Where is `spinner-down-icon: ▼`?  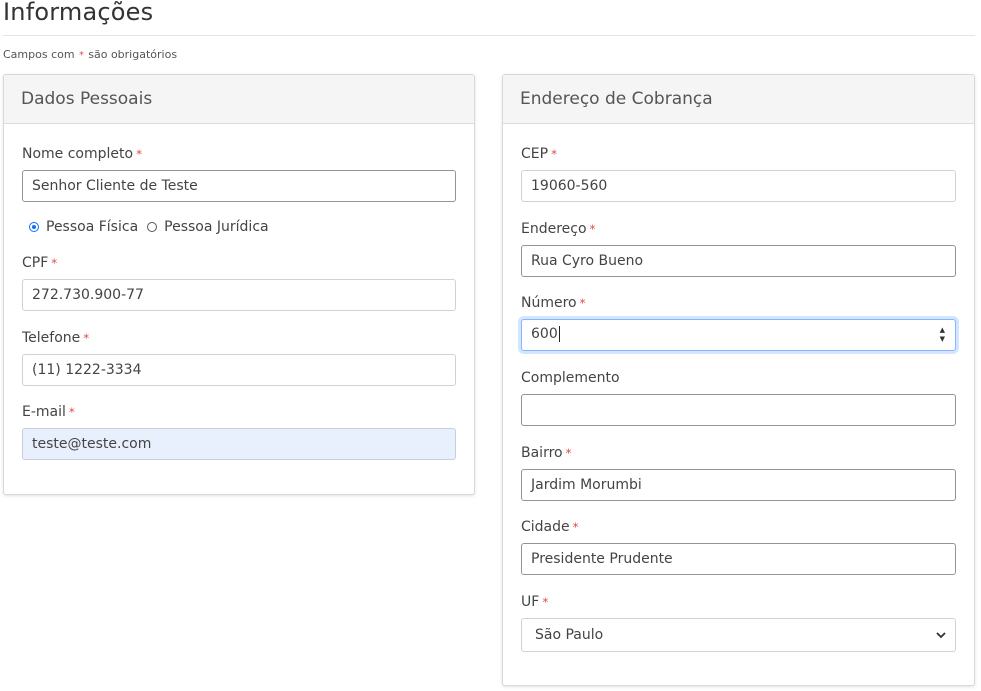
spinner-down-icon: ▼ is located at coordinates (942, 339).